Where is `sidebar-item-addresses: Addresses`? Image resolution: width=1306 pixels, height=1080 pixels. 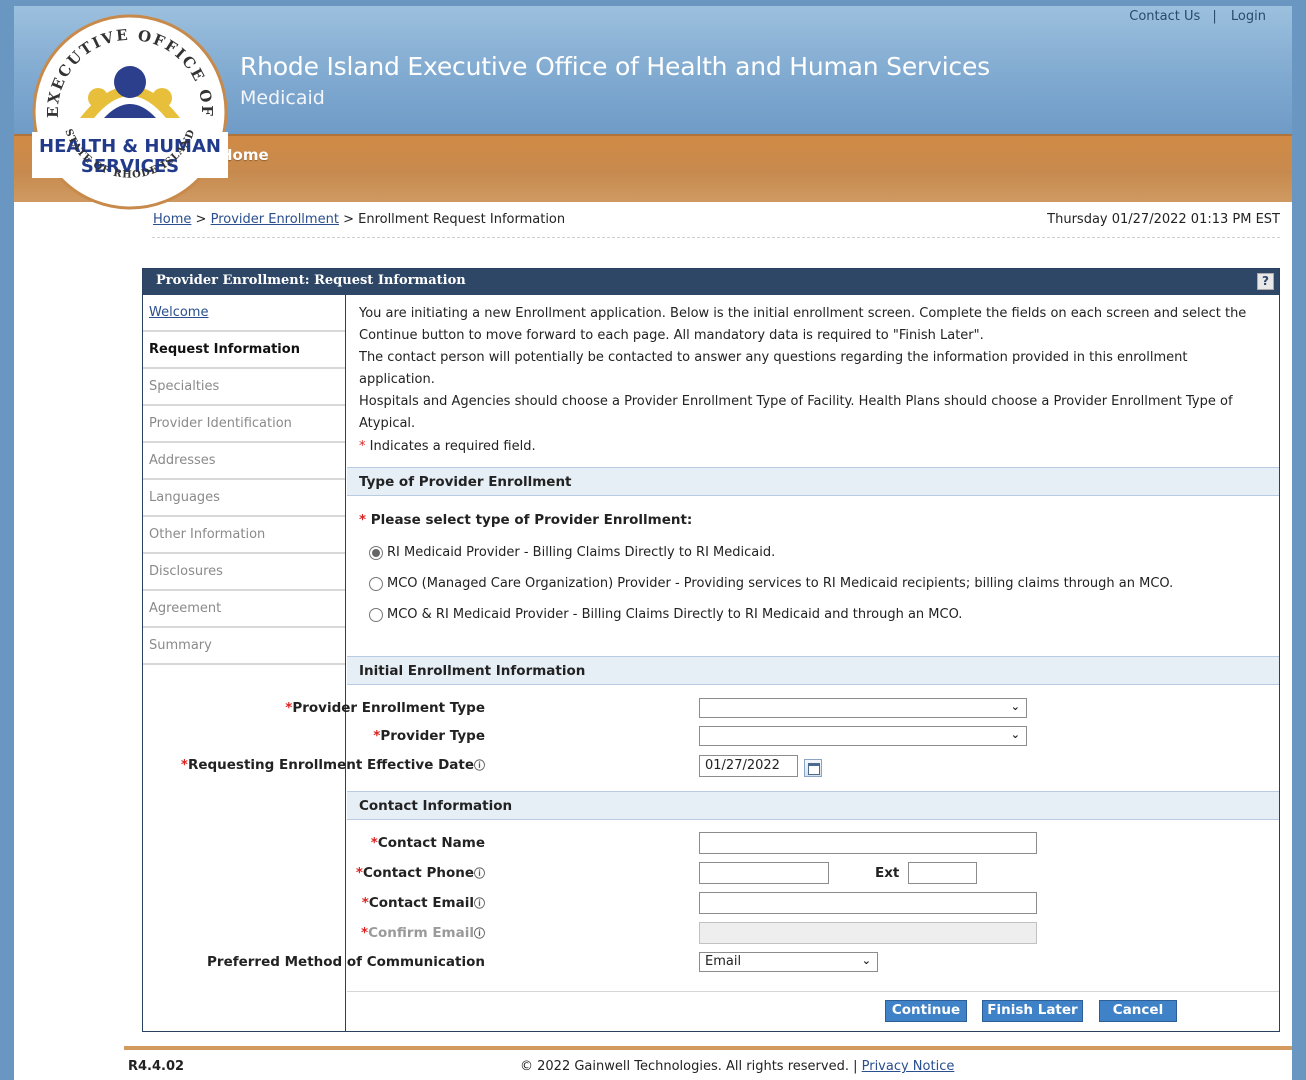
sidebar-item-addresses: Addresses is located at coordinates (244, 461).